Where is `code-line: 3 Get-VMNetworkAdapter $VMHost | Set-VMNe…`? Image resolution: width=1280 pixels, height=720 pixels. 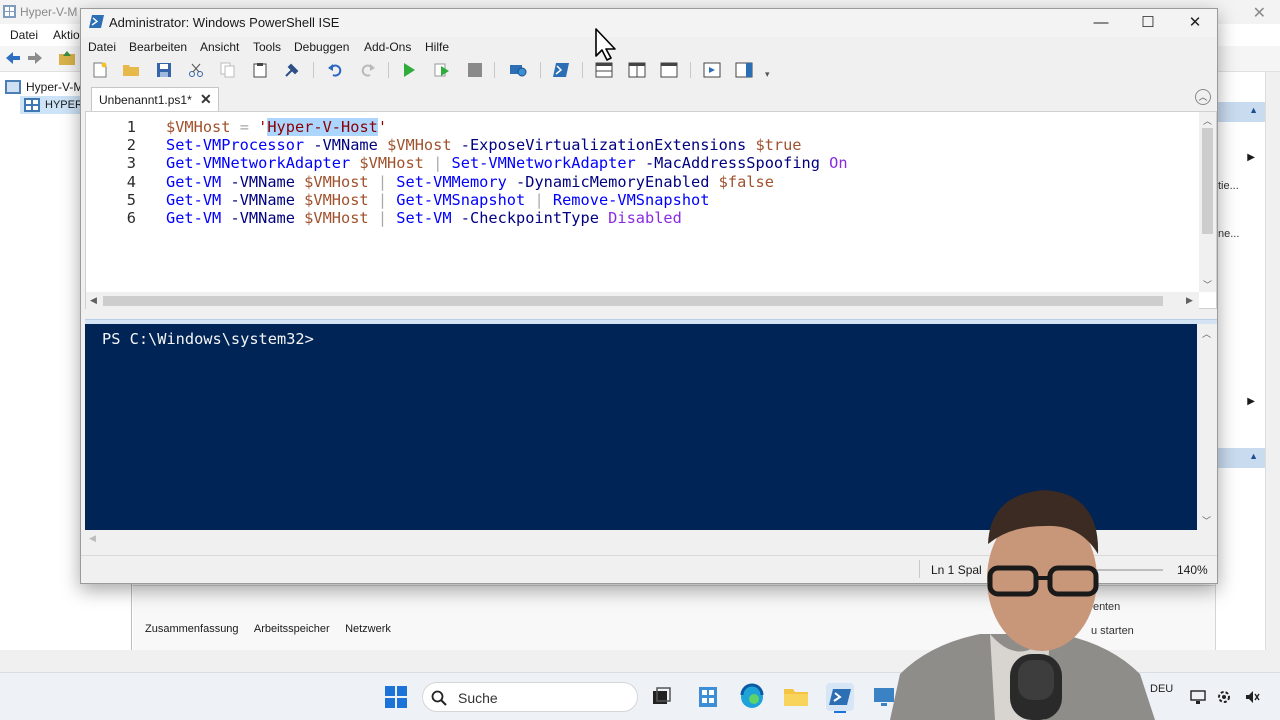 code-line: 3 Get-VMNetworkAdapter $VMHost | Set-VMNe… is located at coordinates (636, 163).